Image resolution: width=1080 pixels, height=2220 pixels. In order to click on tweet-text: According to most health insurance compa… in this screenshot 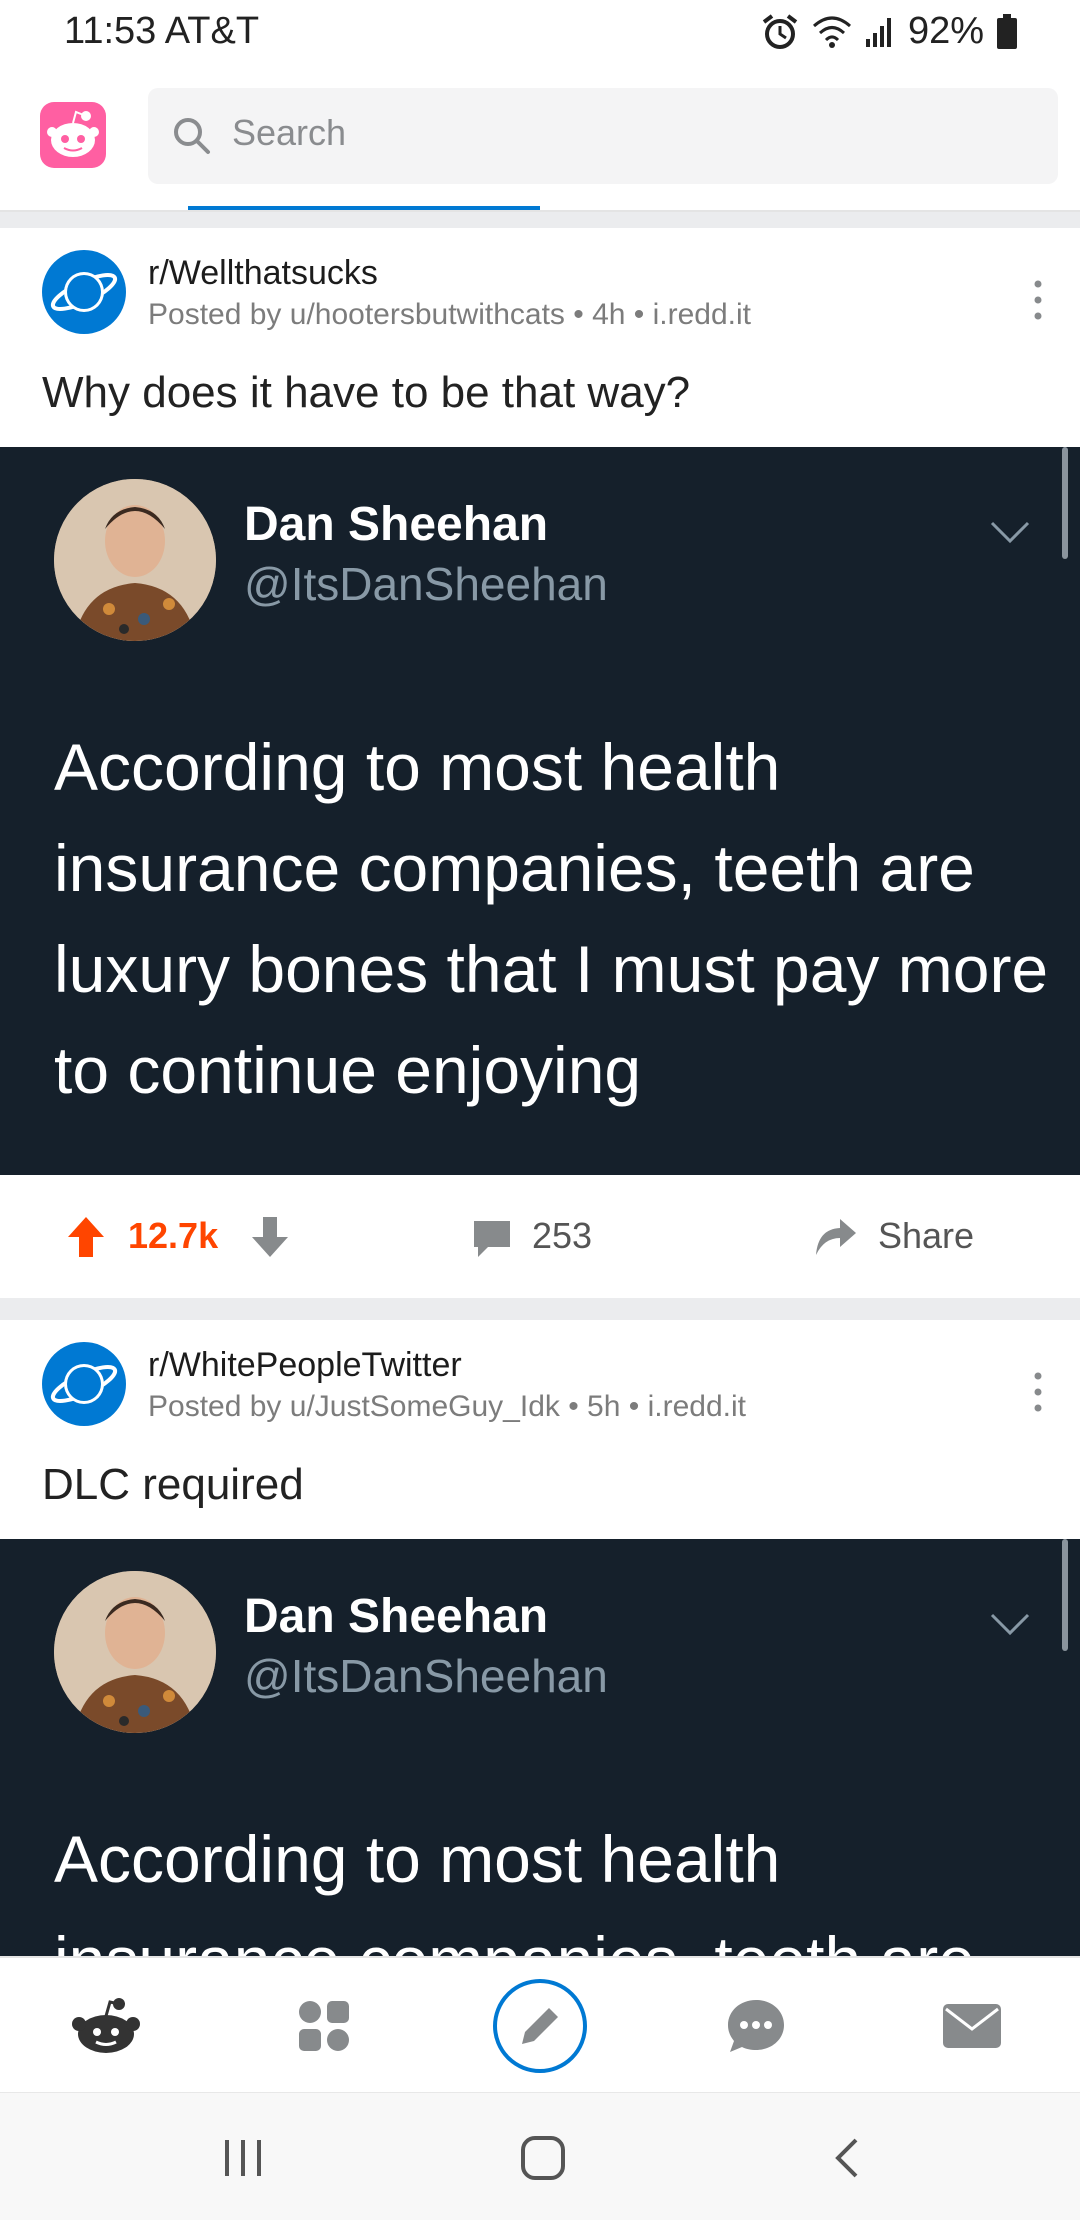, I will do `click(514, 1889)`.